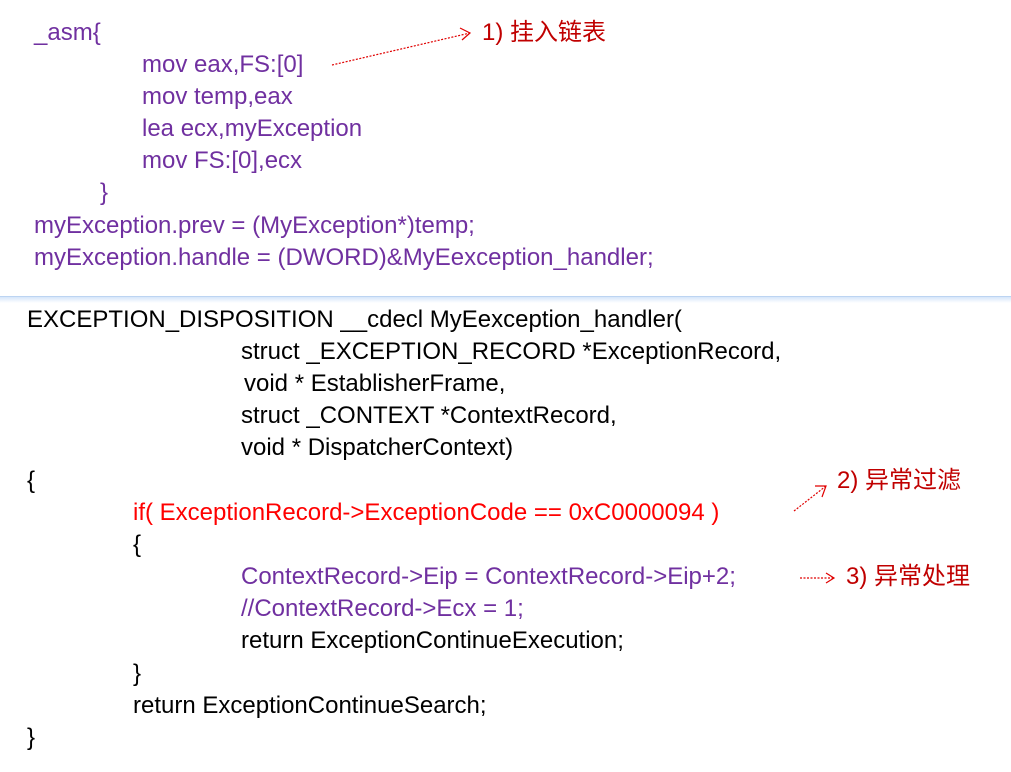 The width and height of the screenshot is (1011, 772). Describe the element at coordinates (401, 49) in the screenshot. I see `arrow-1-icon` at that location.